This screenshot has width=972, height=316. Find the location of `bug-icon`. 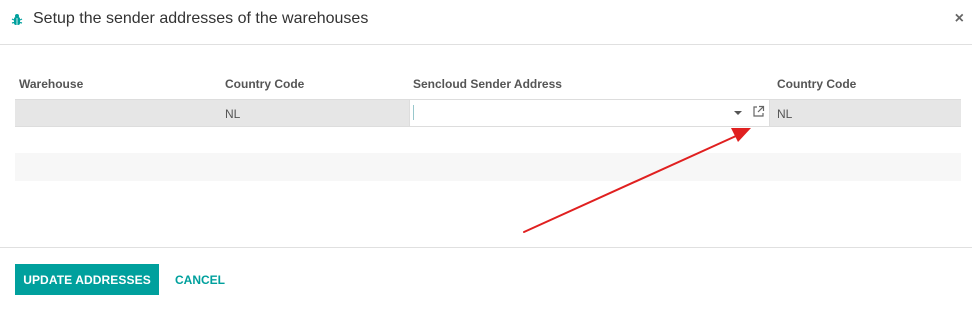

bug-icon is located at coordinates (17, 19).